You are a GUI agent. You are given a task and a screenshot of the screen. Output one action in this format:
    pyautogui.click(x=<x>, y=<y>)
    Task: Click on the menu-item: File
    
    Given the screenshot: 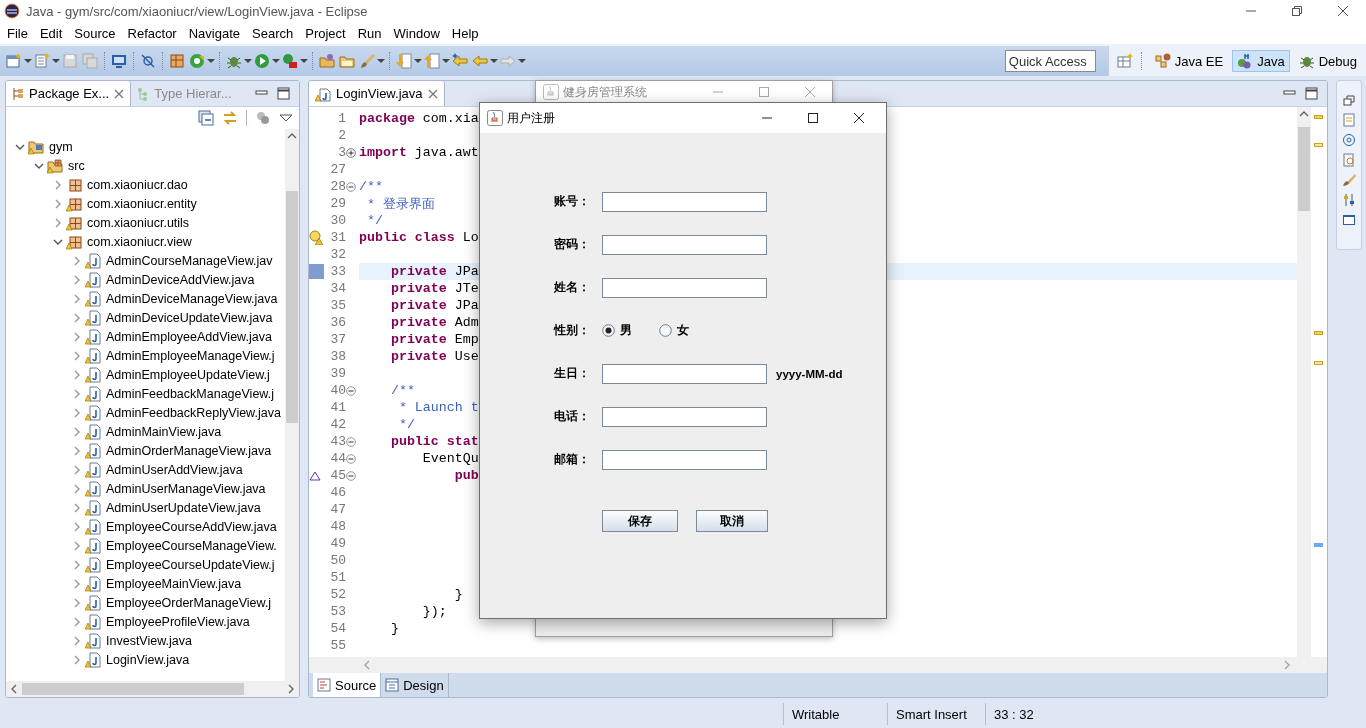 What is the action you would take?
    pyautogui.click(x=17, y=33)
    